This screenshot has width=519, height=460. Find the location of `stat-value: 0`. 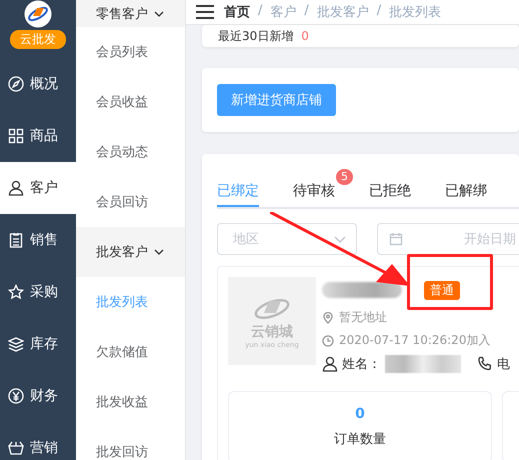

stat-value: 0 is located at coordinates (360, 414).